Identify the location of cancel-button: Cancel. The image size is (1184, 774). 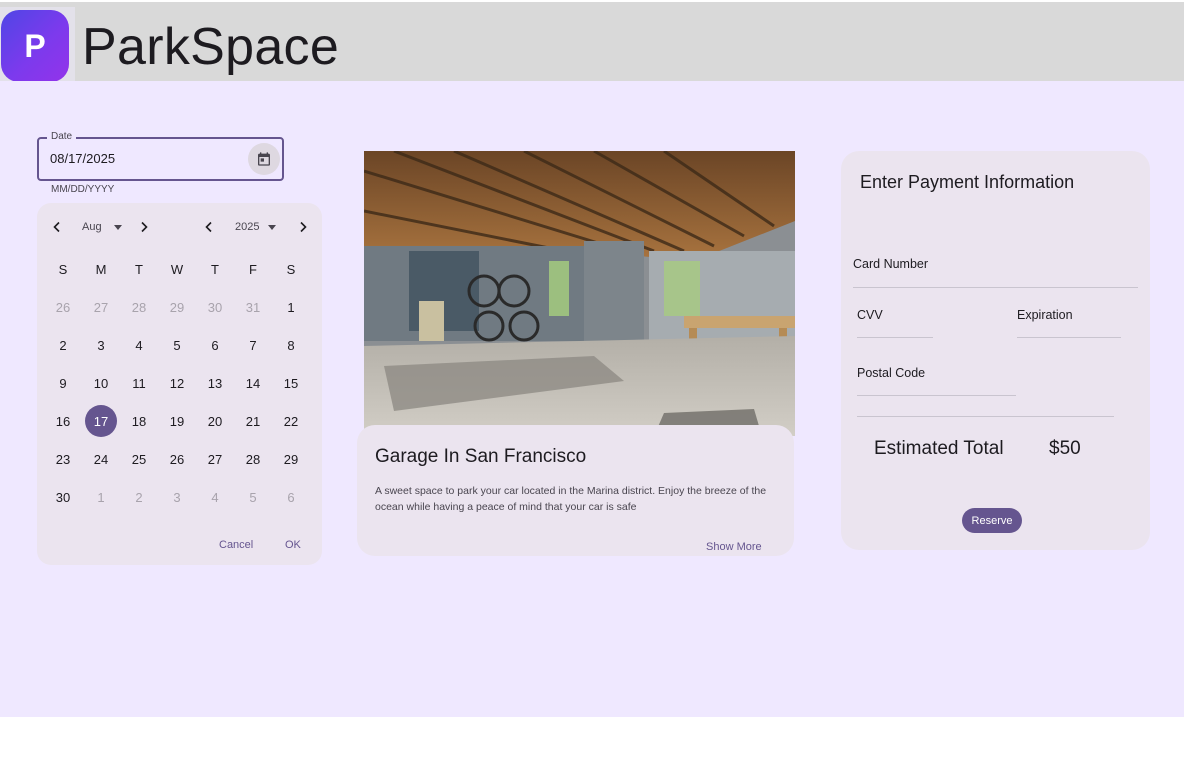
(236, 545).